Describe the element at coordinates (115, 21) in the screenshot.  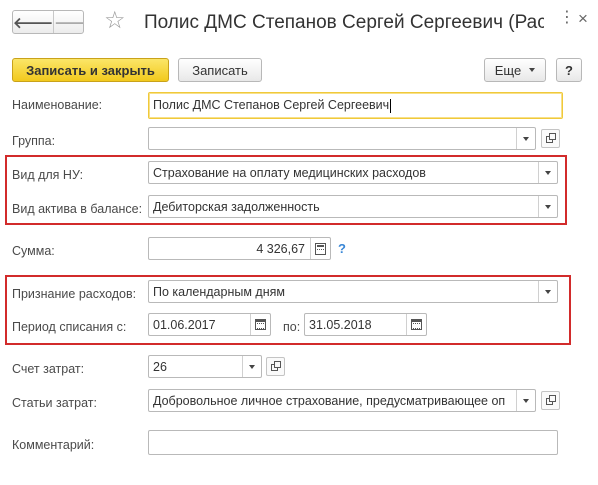
I see `star-icon: ☆` at that location.